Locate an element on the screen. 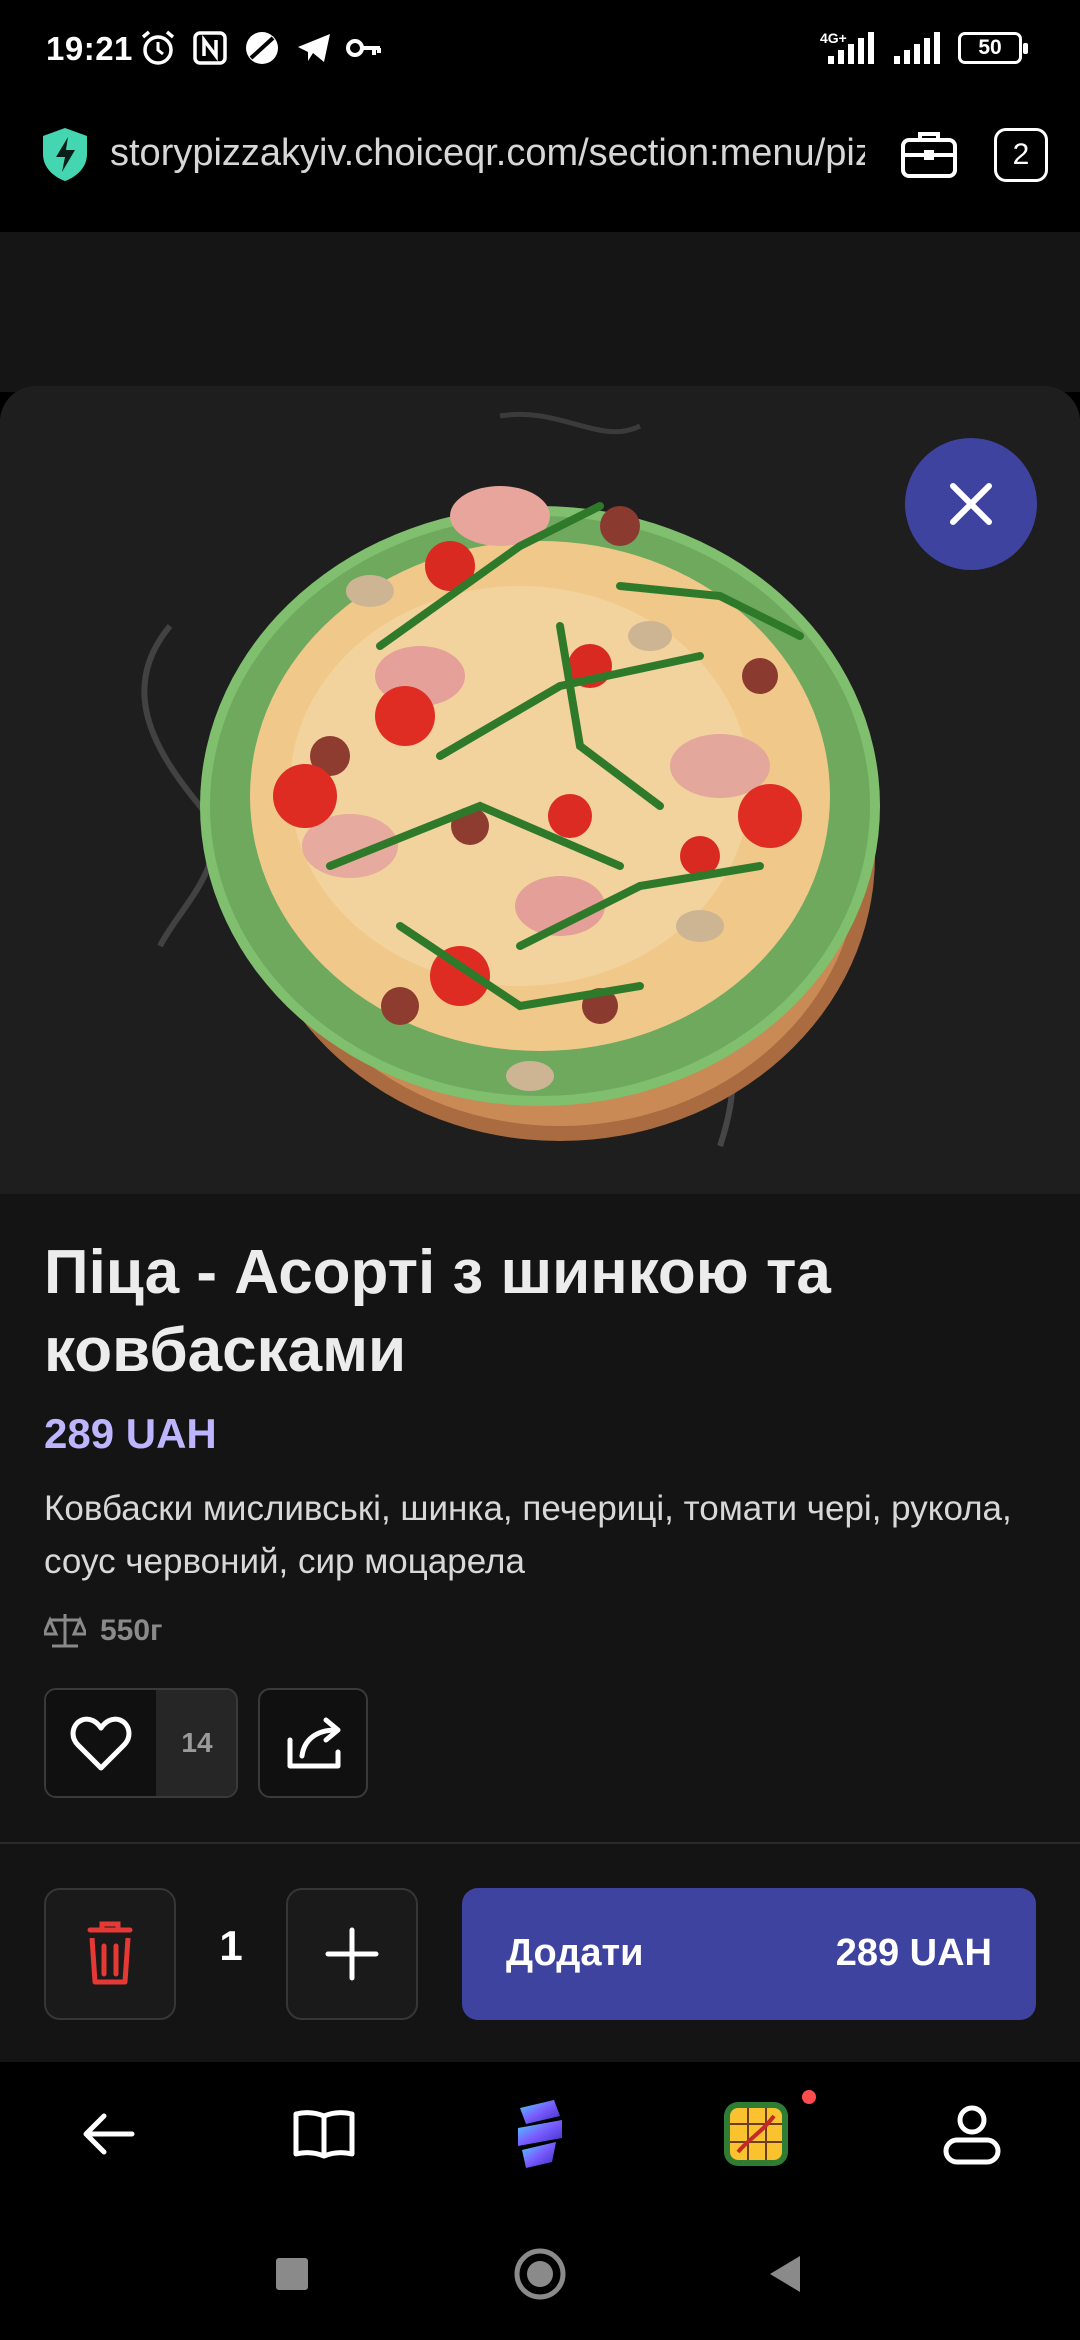  briefcase-icon is located at coordinates (929, 154).